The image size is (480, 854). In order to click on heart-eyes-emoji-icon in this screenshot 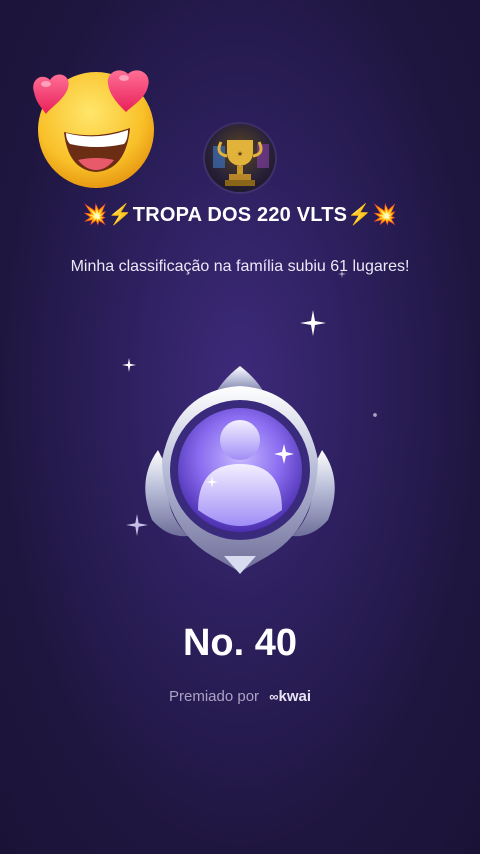, I will do `click(93, 129)`.